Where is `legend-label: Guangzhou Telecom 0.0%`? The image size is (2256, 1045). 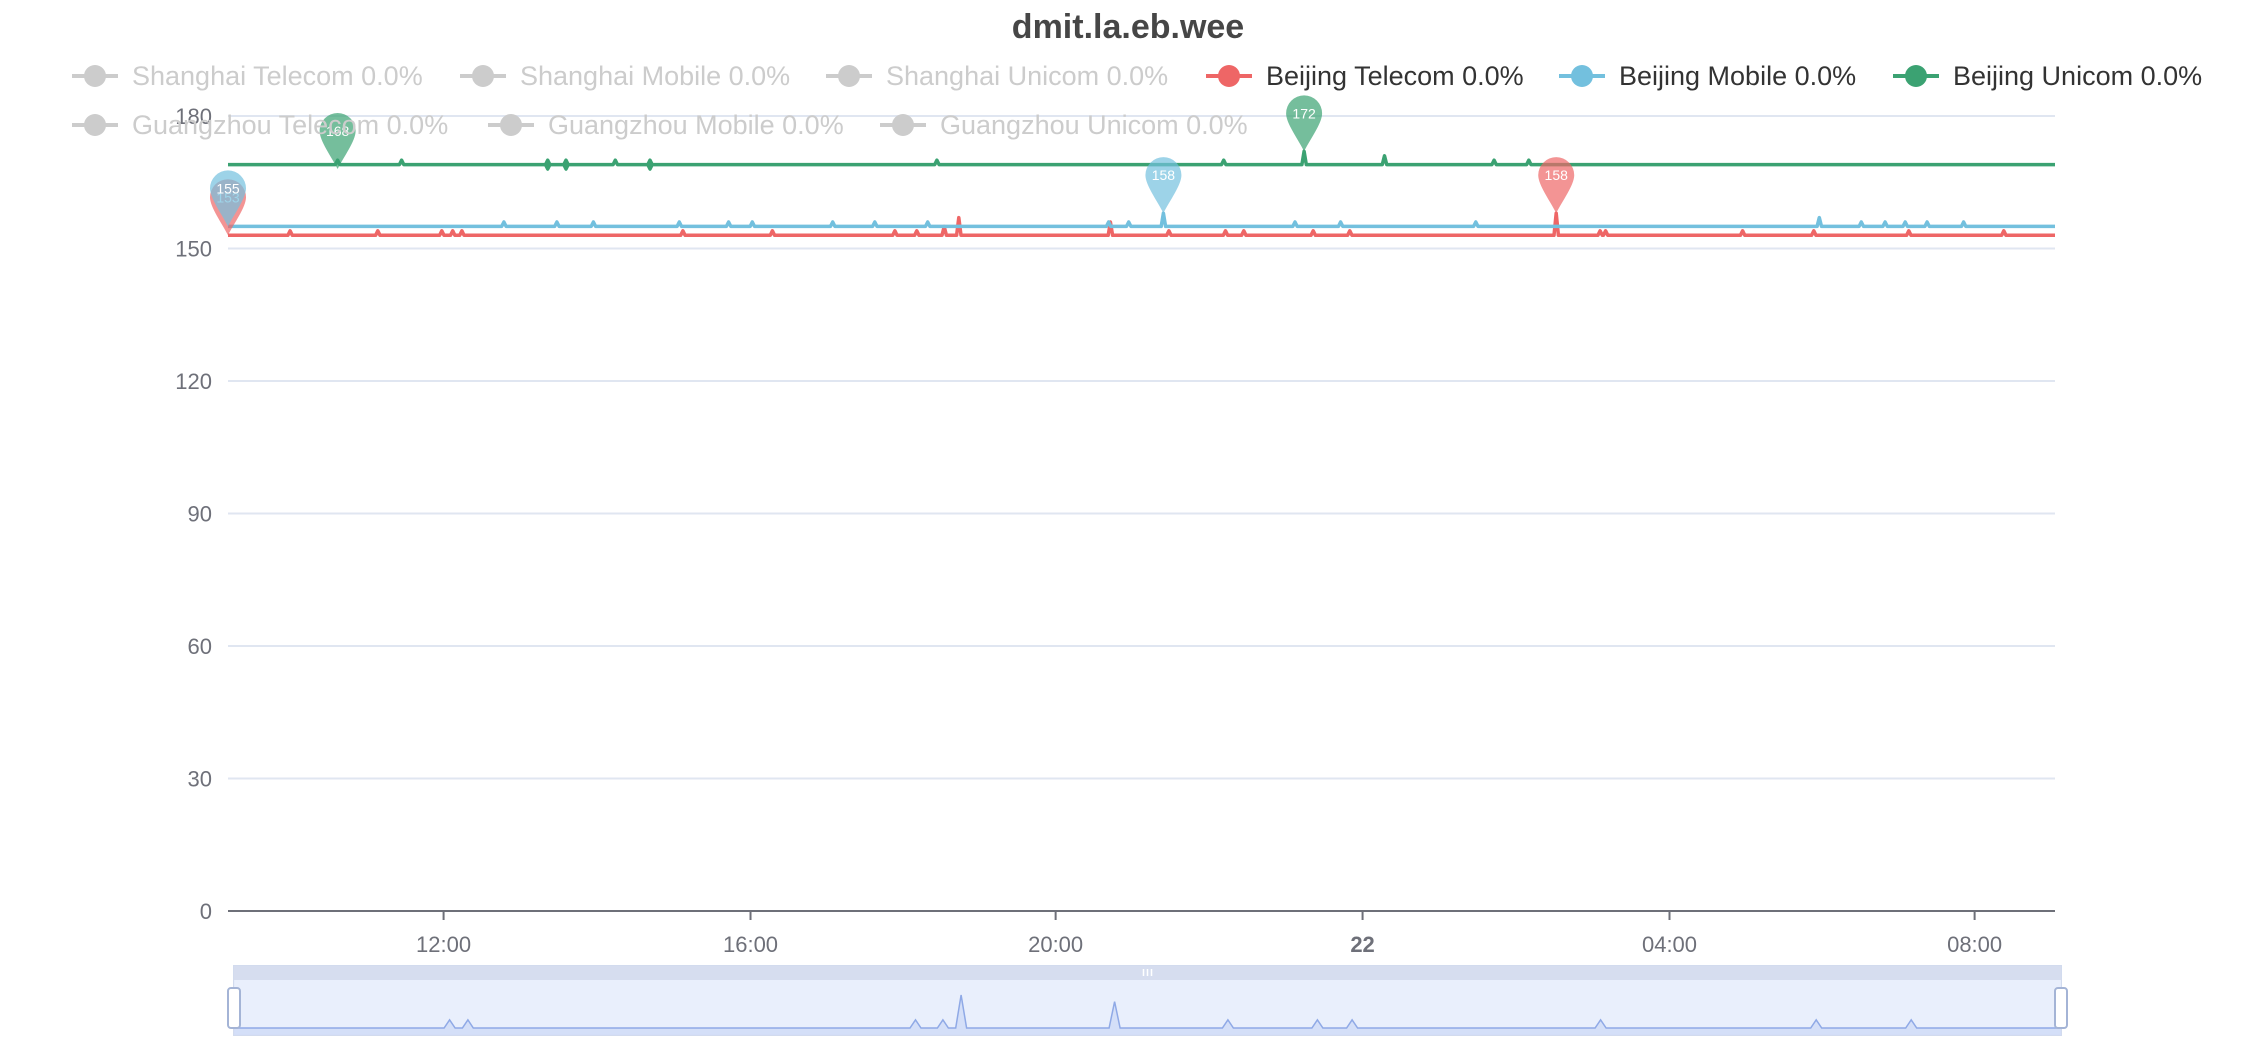 legend-label: Guangzhou Telecom 0.0% is located at coordinates (290, 125).